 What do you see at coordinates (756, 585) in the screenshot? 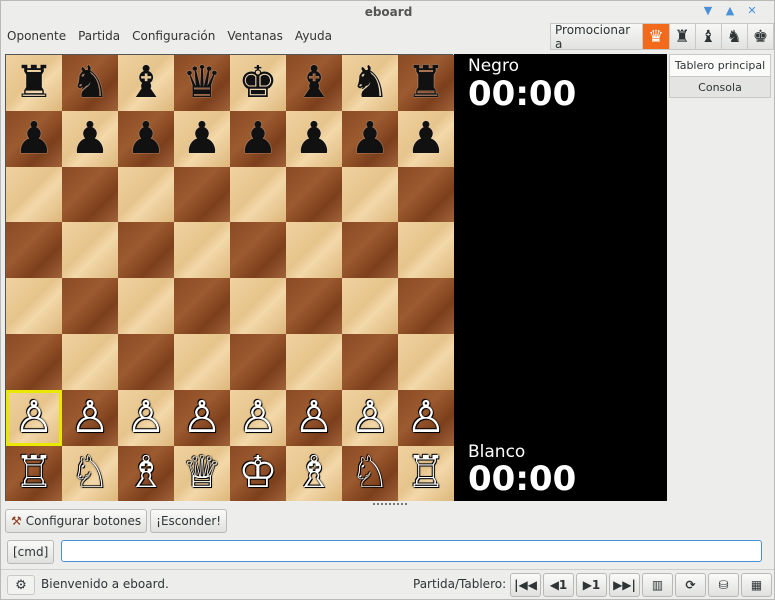
I see `board-settings-icon: ▦` at bounding box center [756, 585].